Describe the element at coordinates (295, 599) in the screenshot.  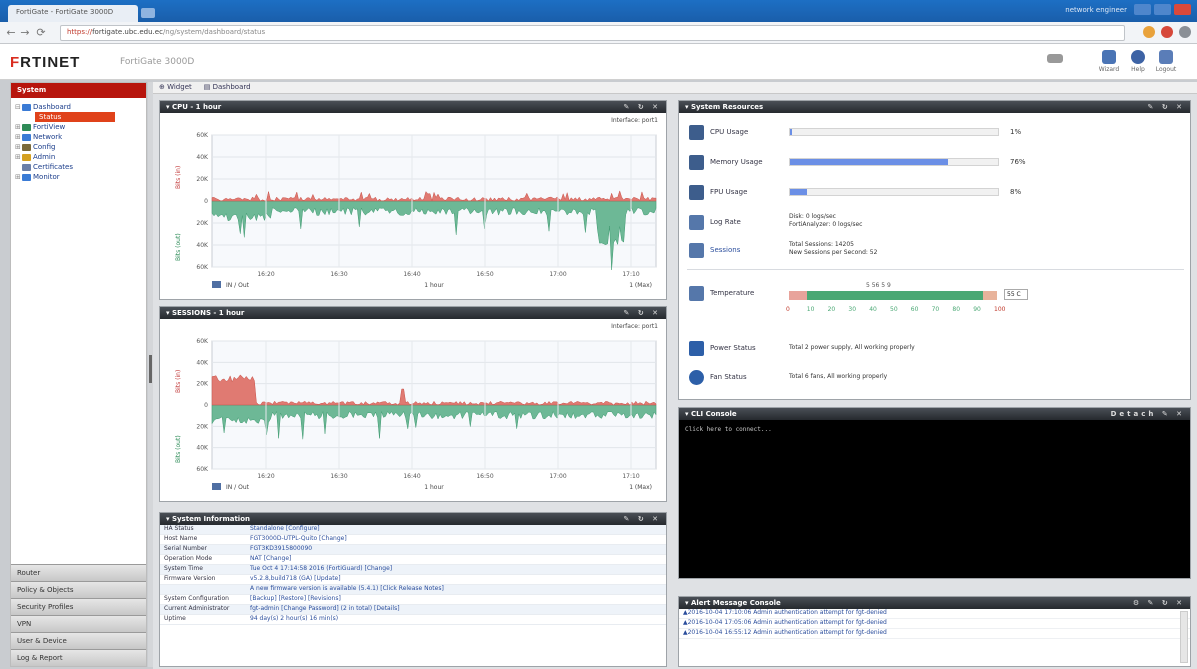
I see `system-info-value: [Backup] [Restore] [Revisions]` at that location.